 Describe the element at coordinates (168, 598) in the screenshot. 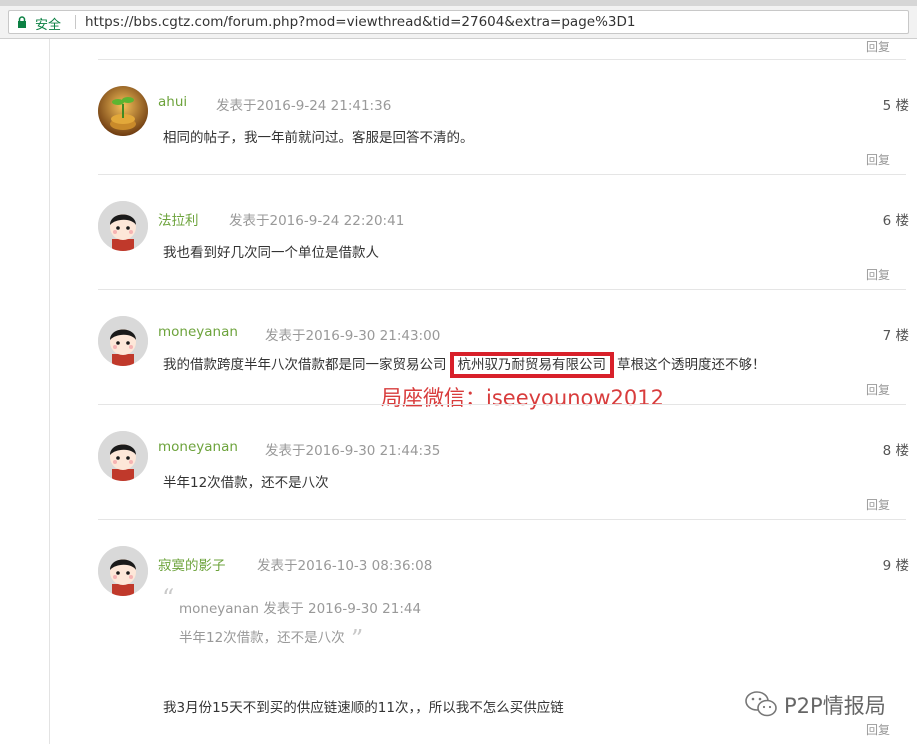

I see `quote-open-icon: “` at that location.